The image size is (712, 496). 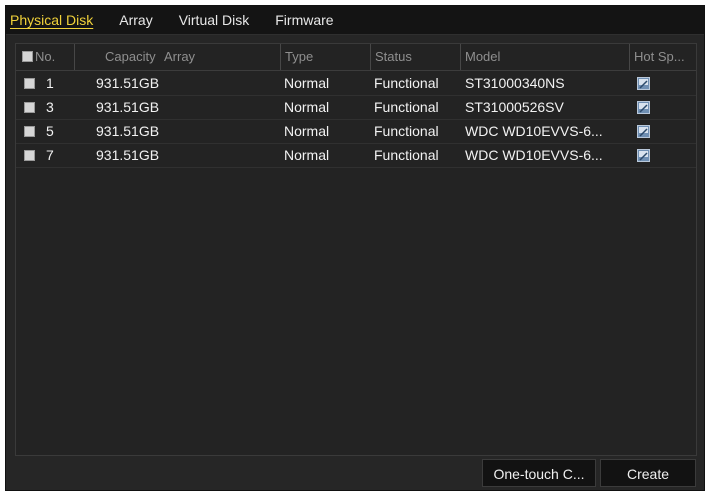 What do you see at coordinates (51, 20) in the screenshot?
I see `tab-physical-disk: Physical Disk` at bounding box center [51, 20].